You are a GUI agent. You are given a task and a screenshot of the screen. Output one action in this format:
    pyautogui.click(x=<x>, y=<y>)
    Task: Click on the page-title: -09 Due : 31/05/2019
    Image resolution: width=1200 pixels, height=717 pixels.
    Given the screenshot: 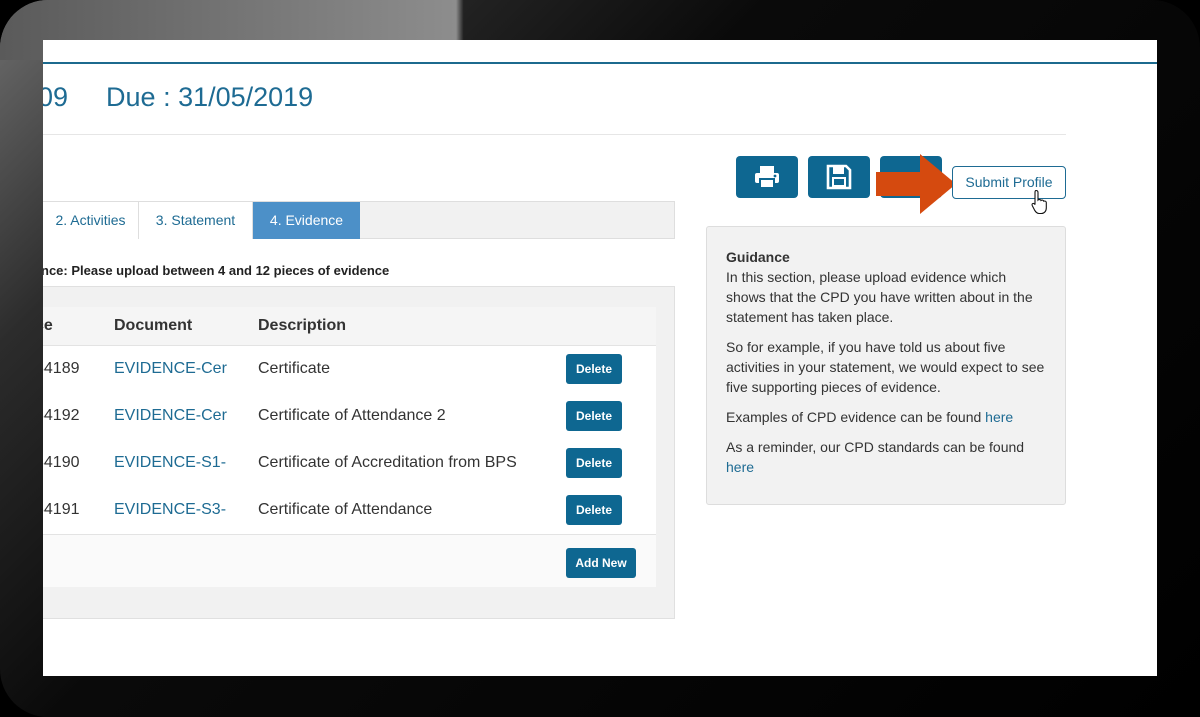 What is the action you would take?
    pyautogui.click(x=178, y=97)
    